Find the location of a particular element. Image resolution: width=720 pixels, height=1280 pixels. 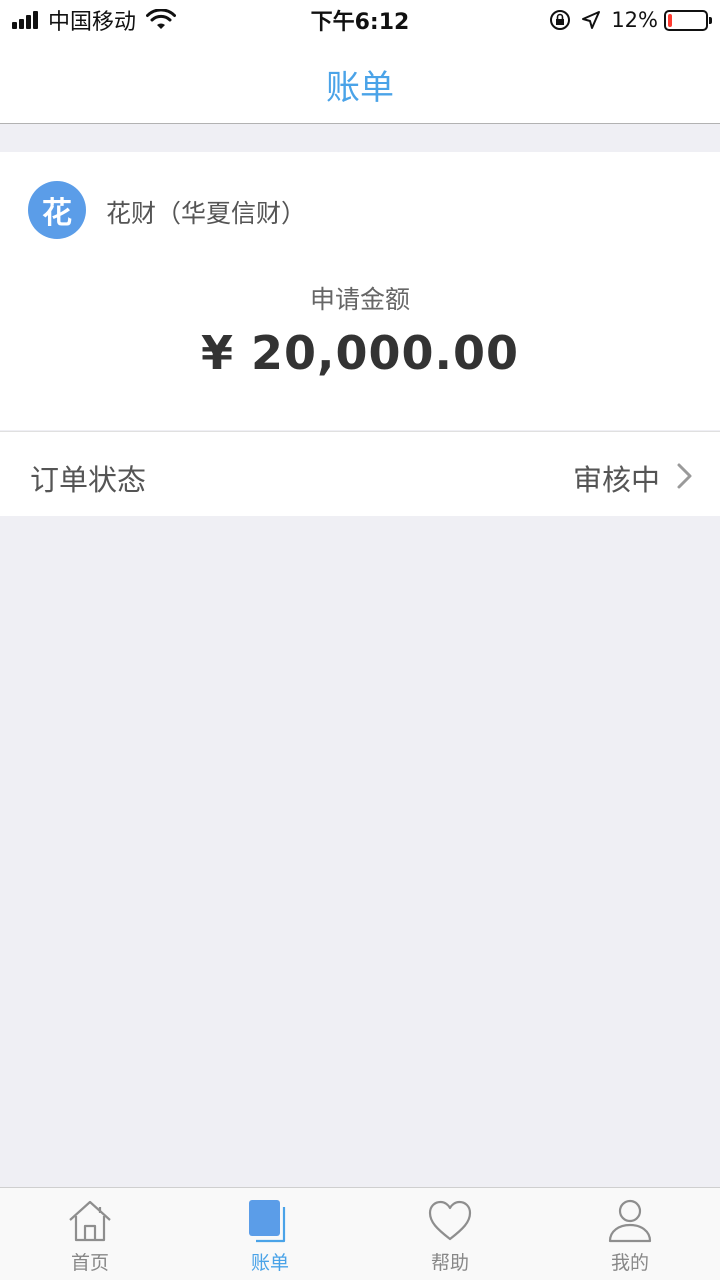

tab-help: 帮助 is located at coordinates (450, 1234).